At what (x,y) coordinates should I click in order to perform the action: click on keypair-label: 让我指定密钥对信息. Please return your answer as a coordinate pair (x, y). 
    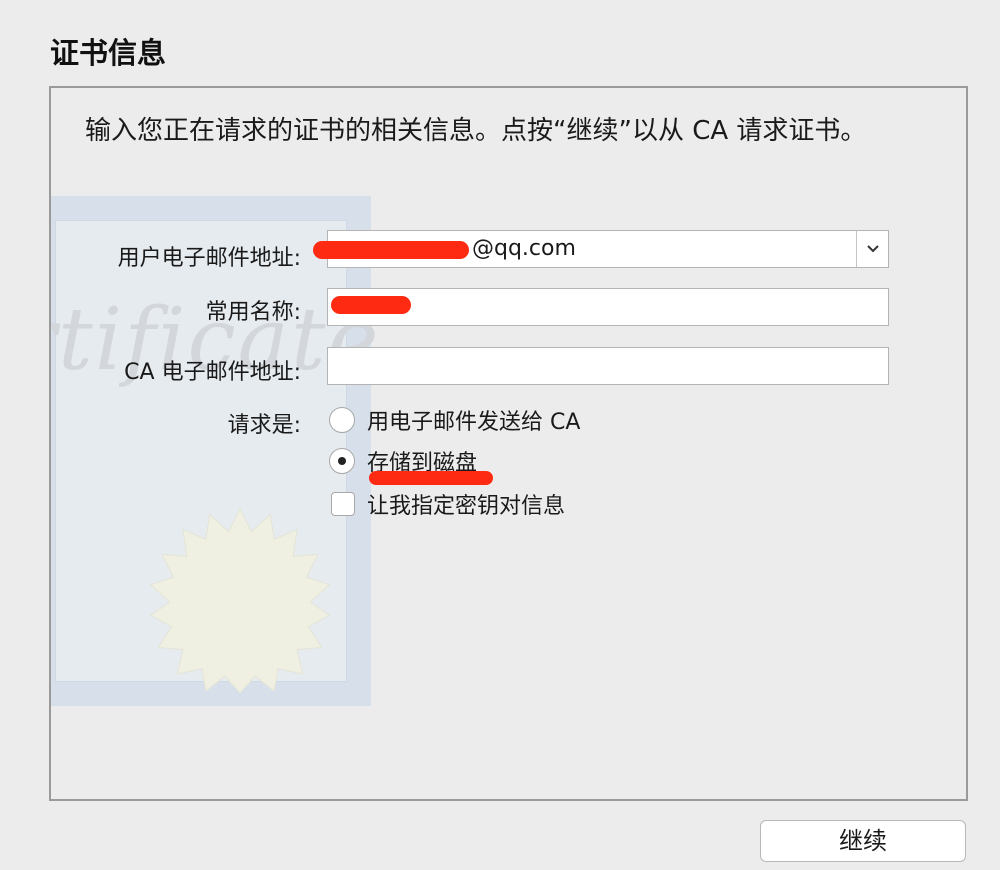
    Looking at the image, I should click on (466, 506).